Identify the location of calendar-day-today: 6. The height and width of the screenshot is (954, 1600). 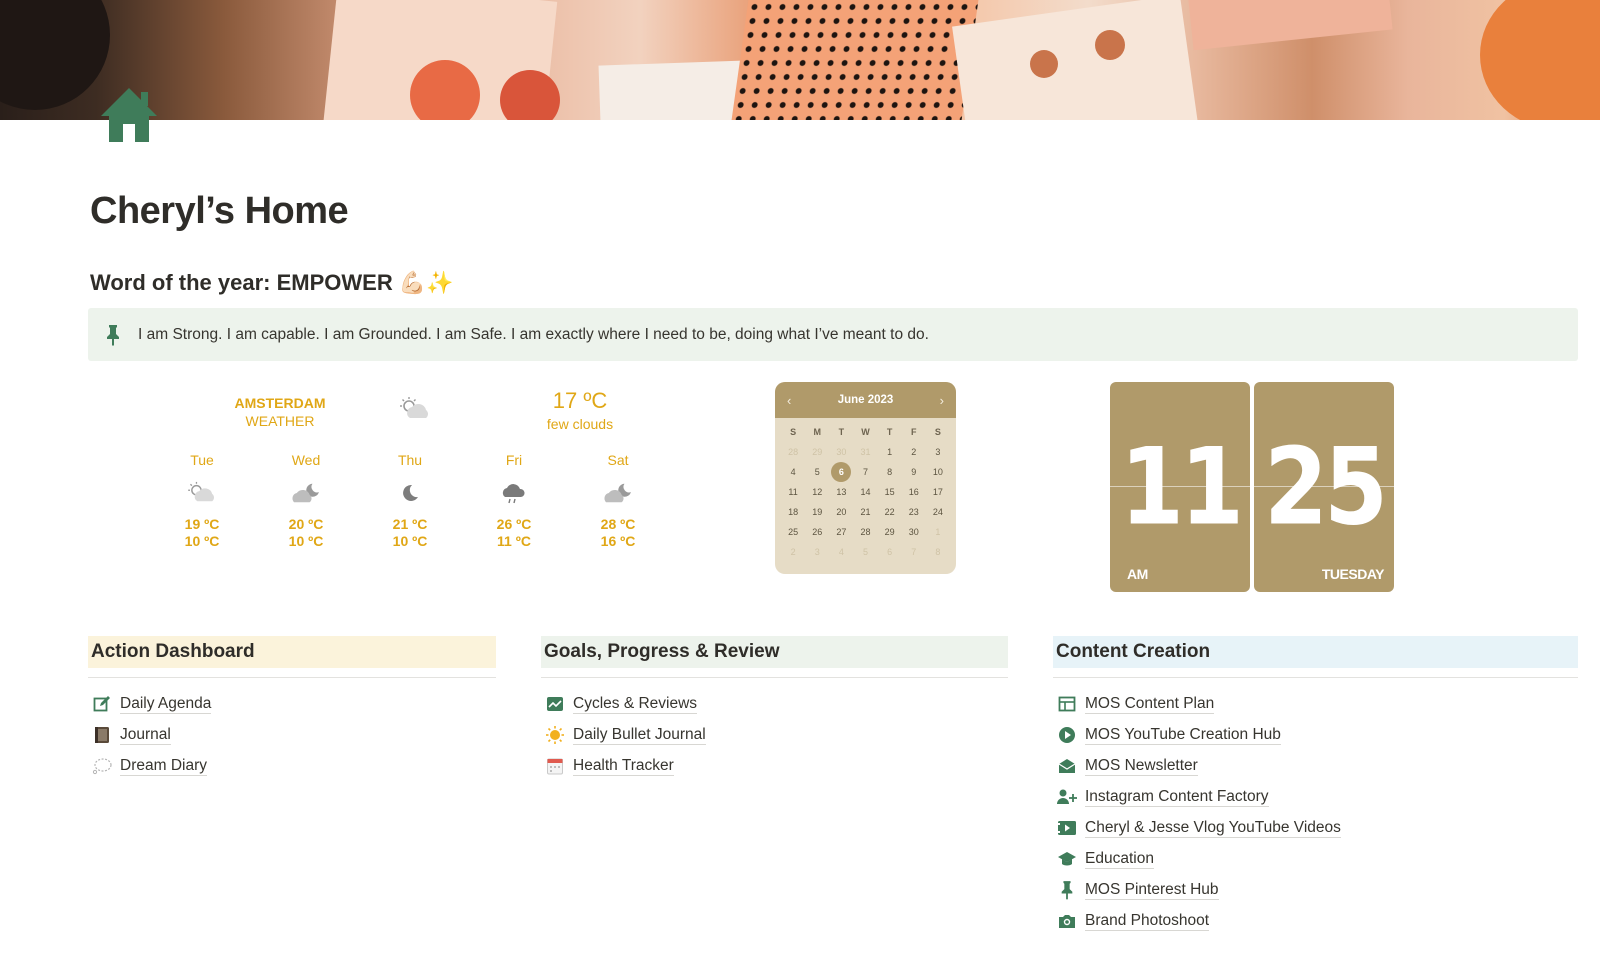
(841, 472).